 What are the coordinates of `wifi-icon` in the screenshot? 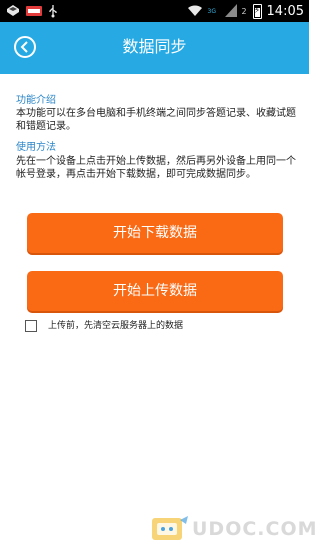 It's located at (195, 11).